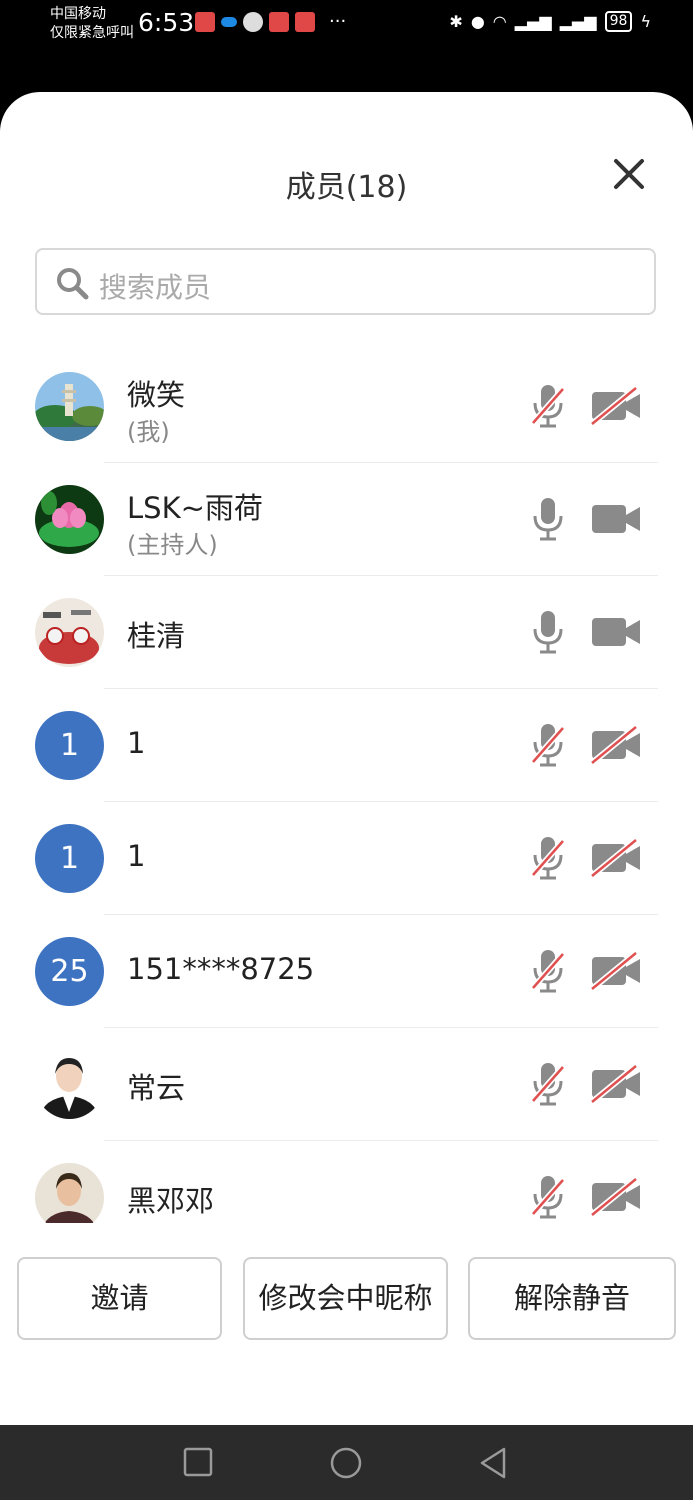 The image size is (693, 1500). Describe the element at coordinates (156, 636) in the screenshot. I see `member-name: 桂清` at that location.